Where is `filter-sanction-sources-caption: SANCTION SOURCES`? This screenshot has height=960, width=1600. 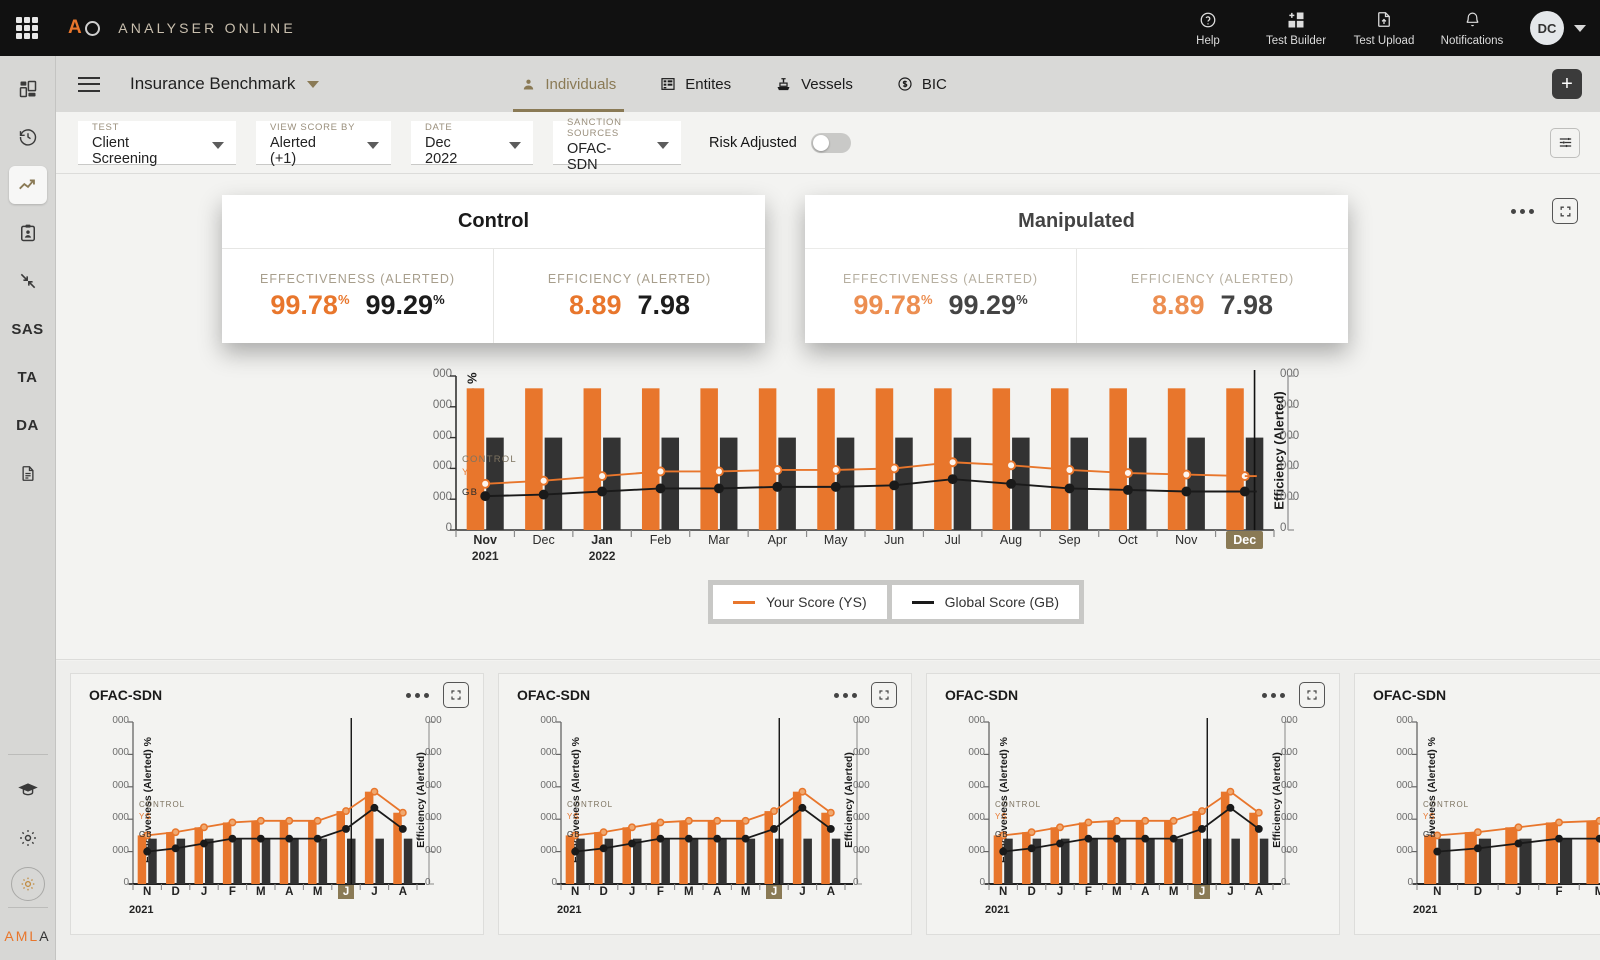 filter-sanction-sources-caption: SANCTION SOURCES is located at coordinates (594, 127).